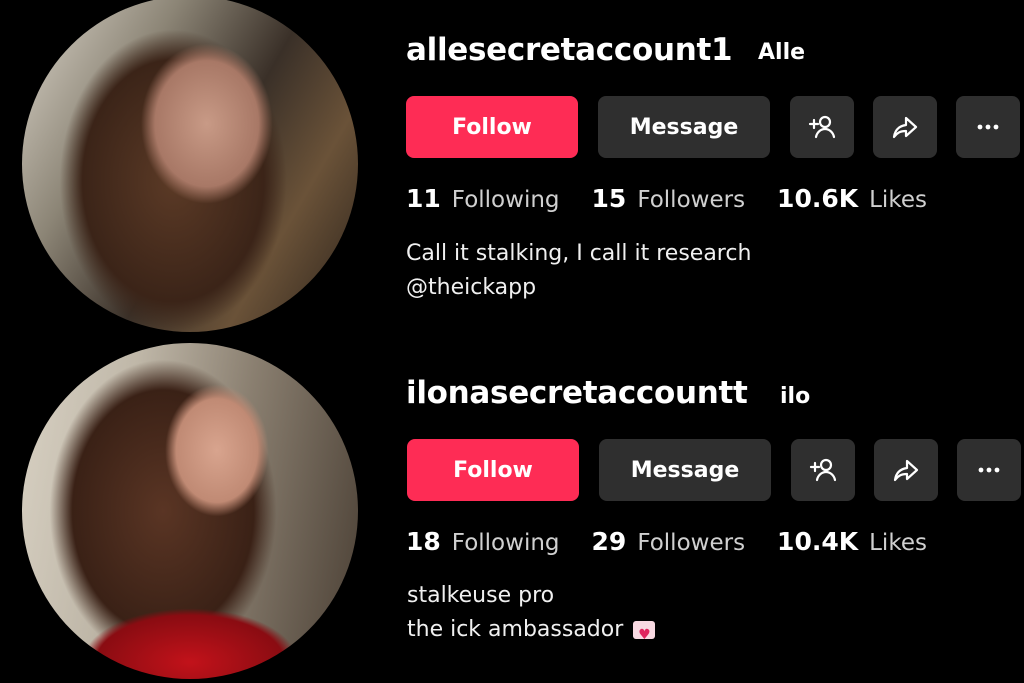 The image size is (1024, 683). I want to click on following-count: 18, so click(423, 541).